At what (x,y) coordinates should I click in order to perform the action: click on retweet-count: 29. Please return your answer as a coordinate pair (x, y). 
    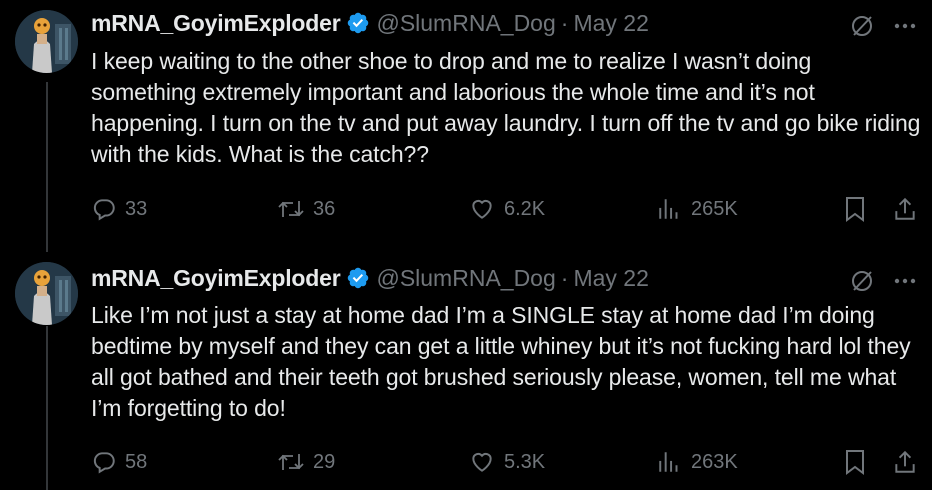
    Looking at the image, I should click on (324, 461).